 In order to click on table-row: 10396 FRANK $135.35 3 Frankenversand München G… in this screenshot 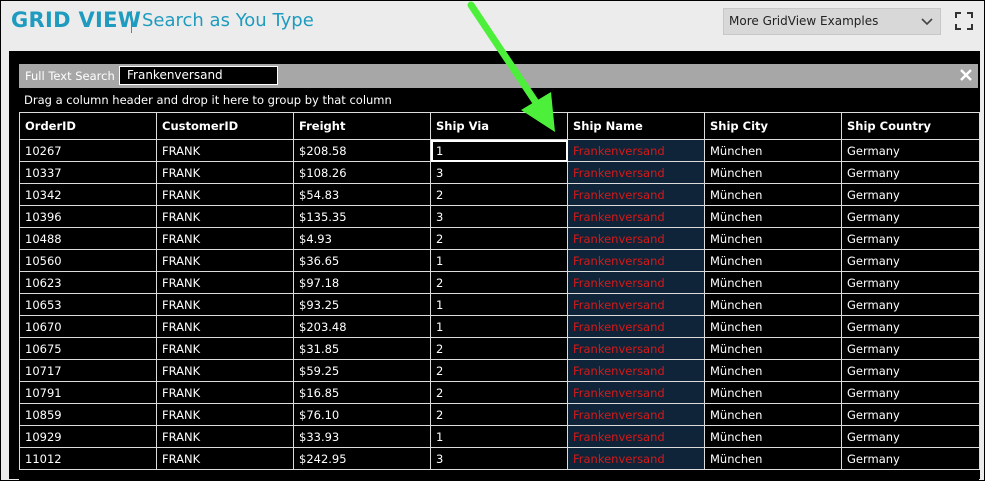, I will do `click(499, 216)`.